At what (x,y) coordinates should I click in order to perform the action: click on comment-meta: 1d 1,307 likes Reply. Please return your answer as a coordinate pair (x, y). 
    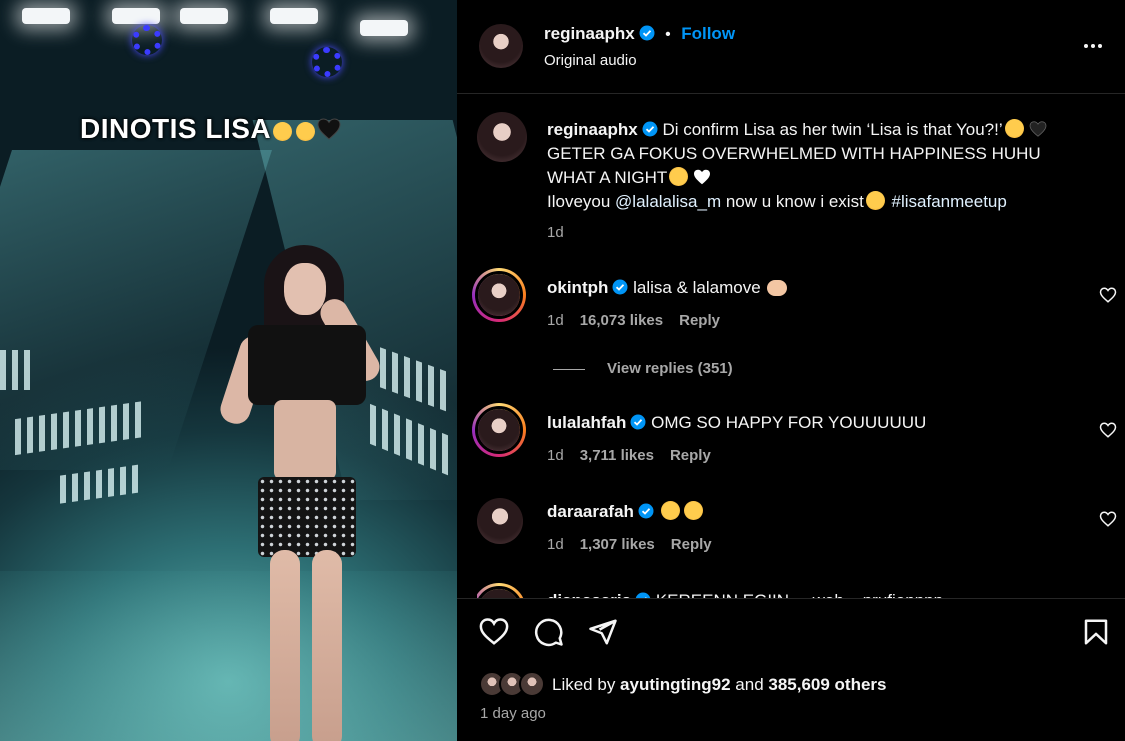
    Looking at the image, I should click on (629, 544).